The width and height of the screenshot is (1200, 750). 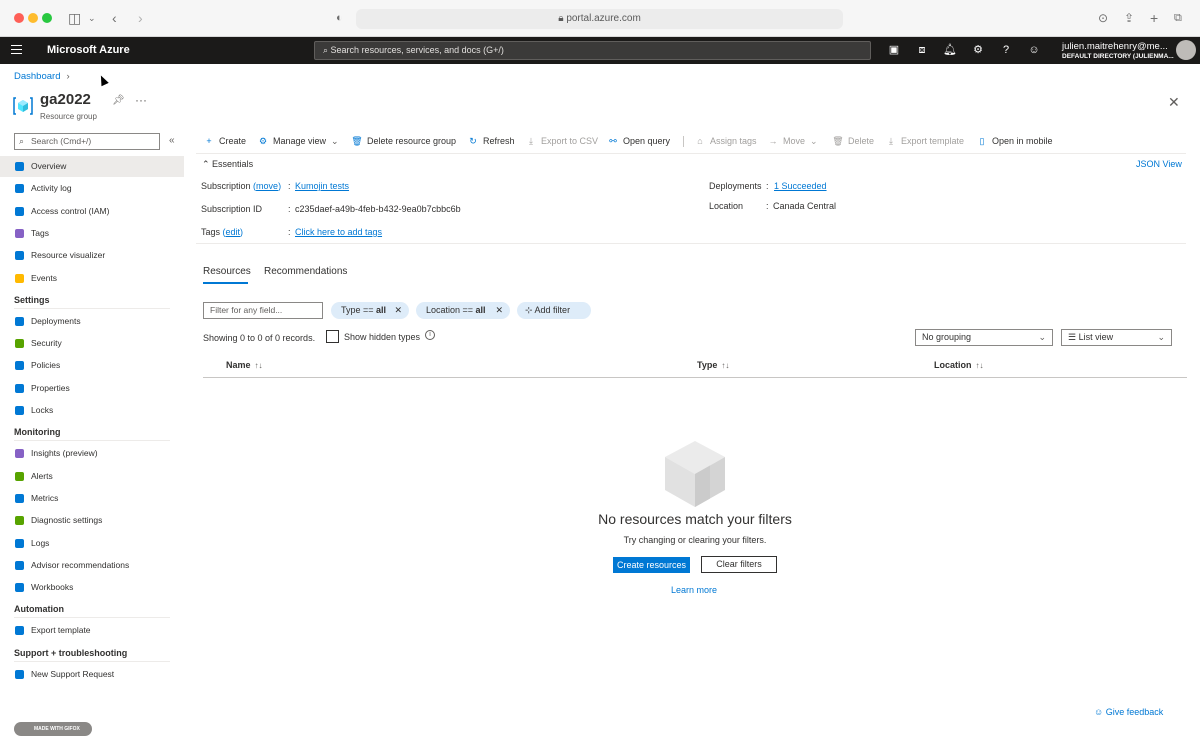 What do you see at coordinates (1103, 18) in the screenshot?
I see `download-icon: ⊙` at bounding box center [1103, 18].